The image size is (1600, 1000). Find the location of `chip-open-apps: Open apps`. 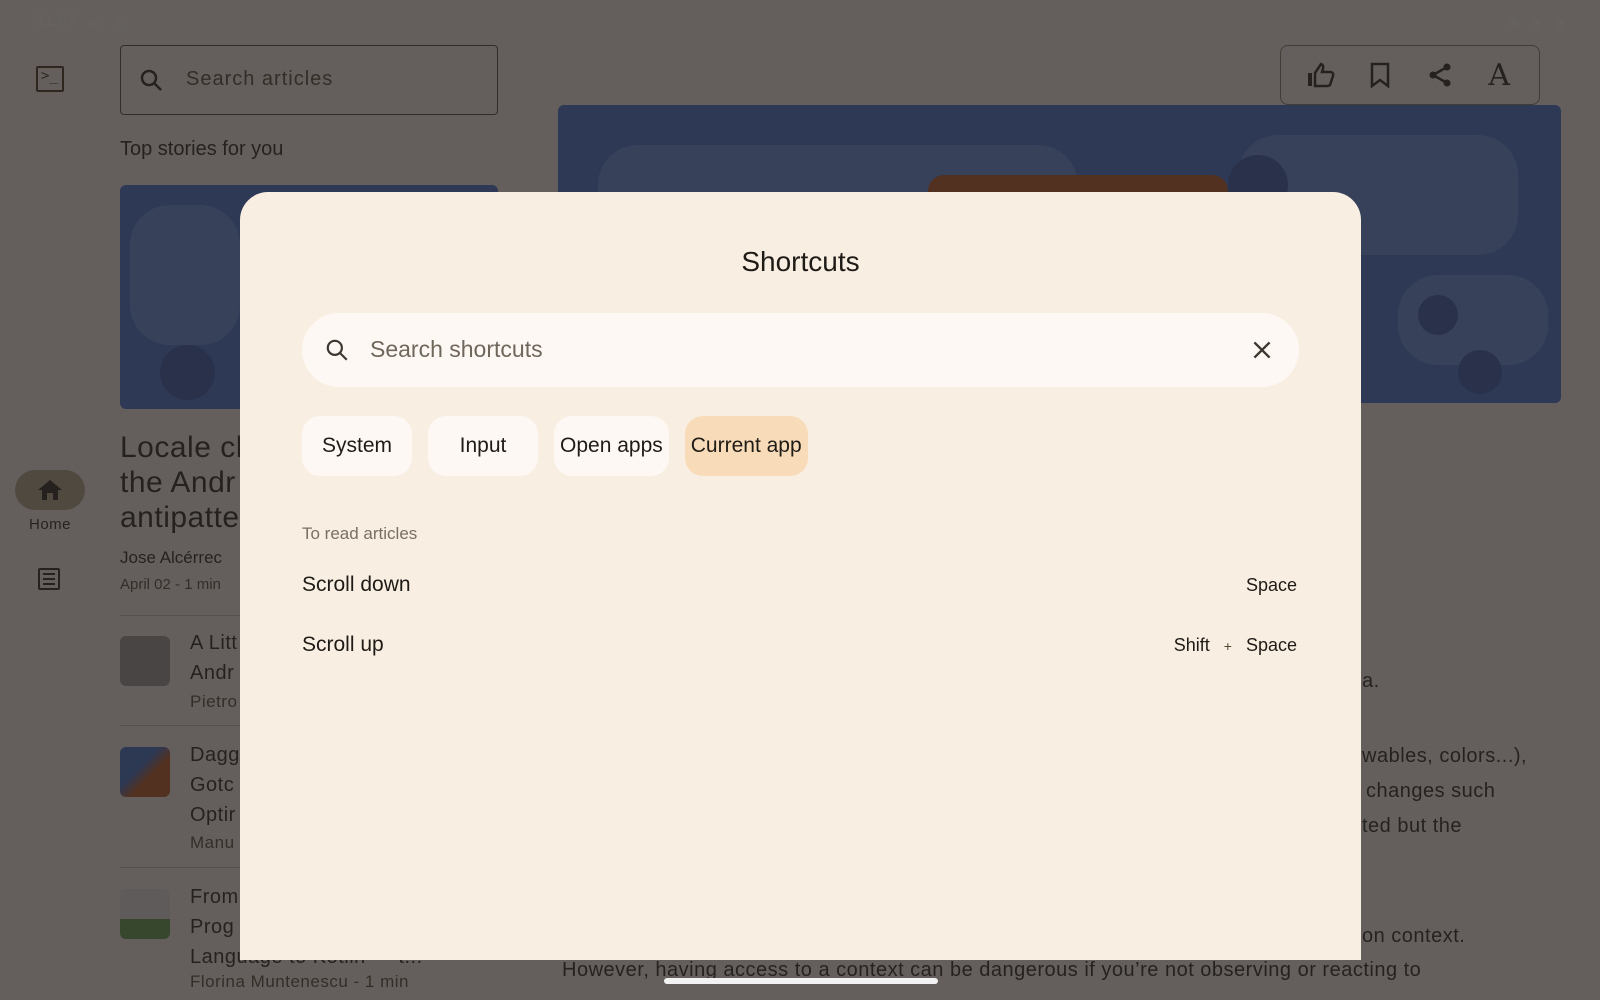

chip-open-apps: Open apps is located at coordinates (611, 446).